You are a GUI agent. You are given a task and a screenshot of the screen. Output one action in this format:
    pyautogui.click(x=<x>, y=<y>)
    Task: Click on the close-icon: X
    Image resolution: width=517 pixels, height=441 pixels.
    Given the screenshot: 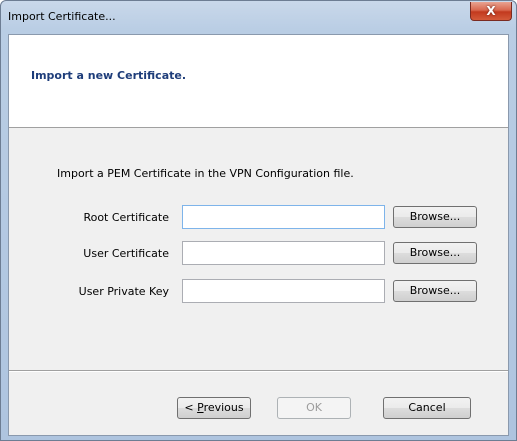 What is the action you would take?
    pyautogui.click(x=491, y=11)
    